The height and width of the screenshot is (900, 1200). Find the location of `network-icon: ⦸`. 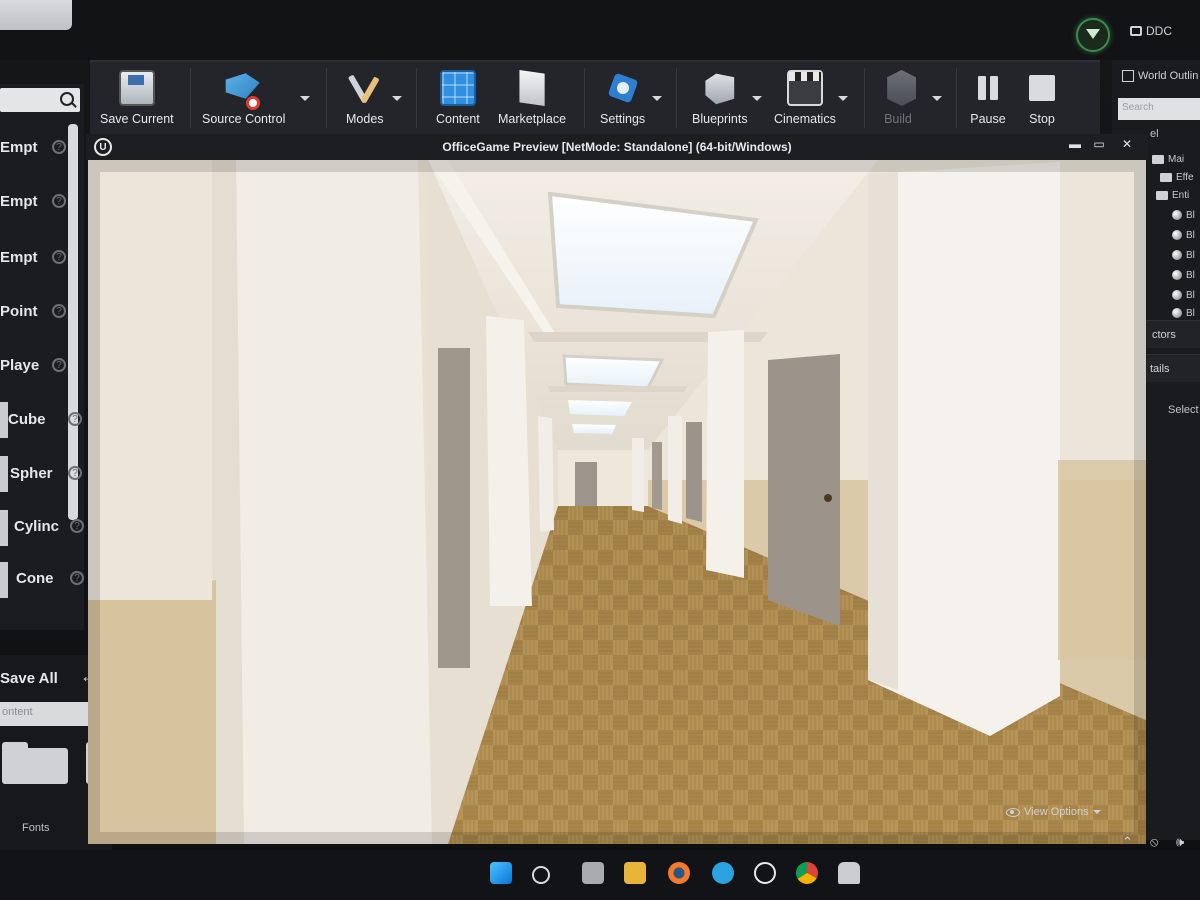

network-icon: ⦸ is located at coordinates (1154, 842).